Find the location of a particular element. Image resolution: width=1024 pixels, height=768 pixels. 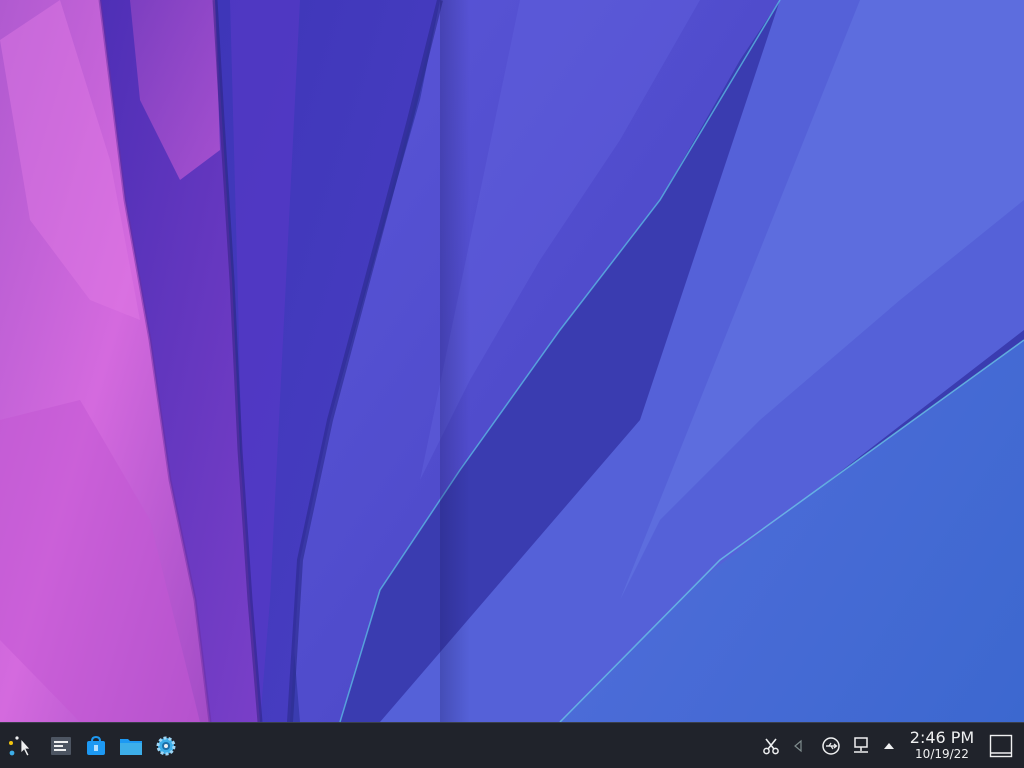

network-wired-icon is located at coordinates (861, 745).